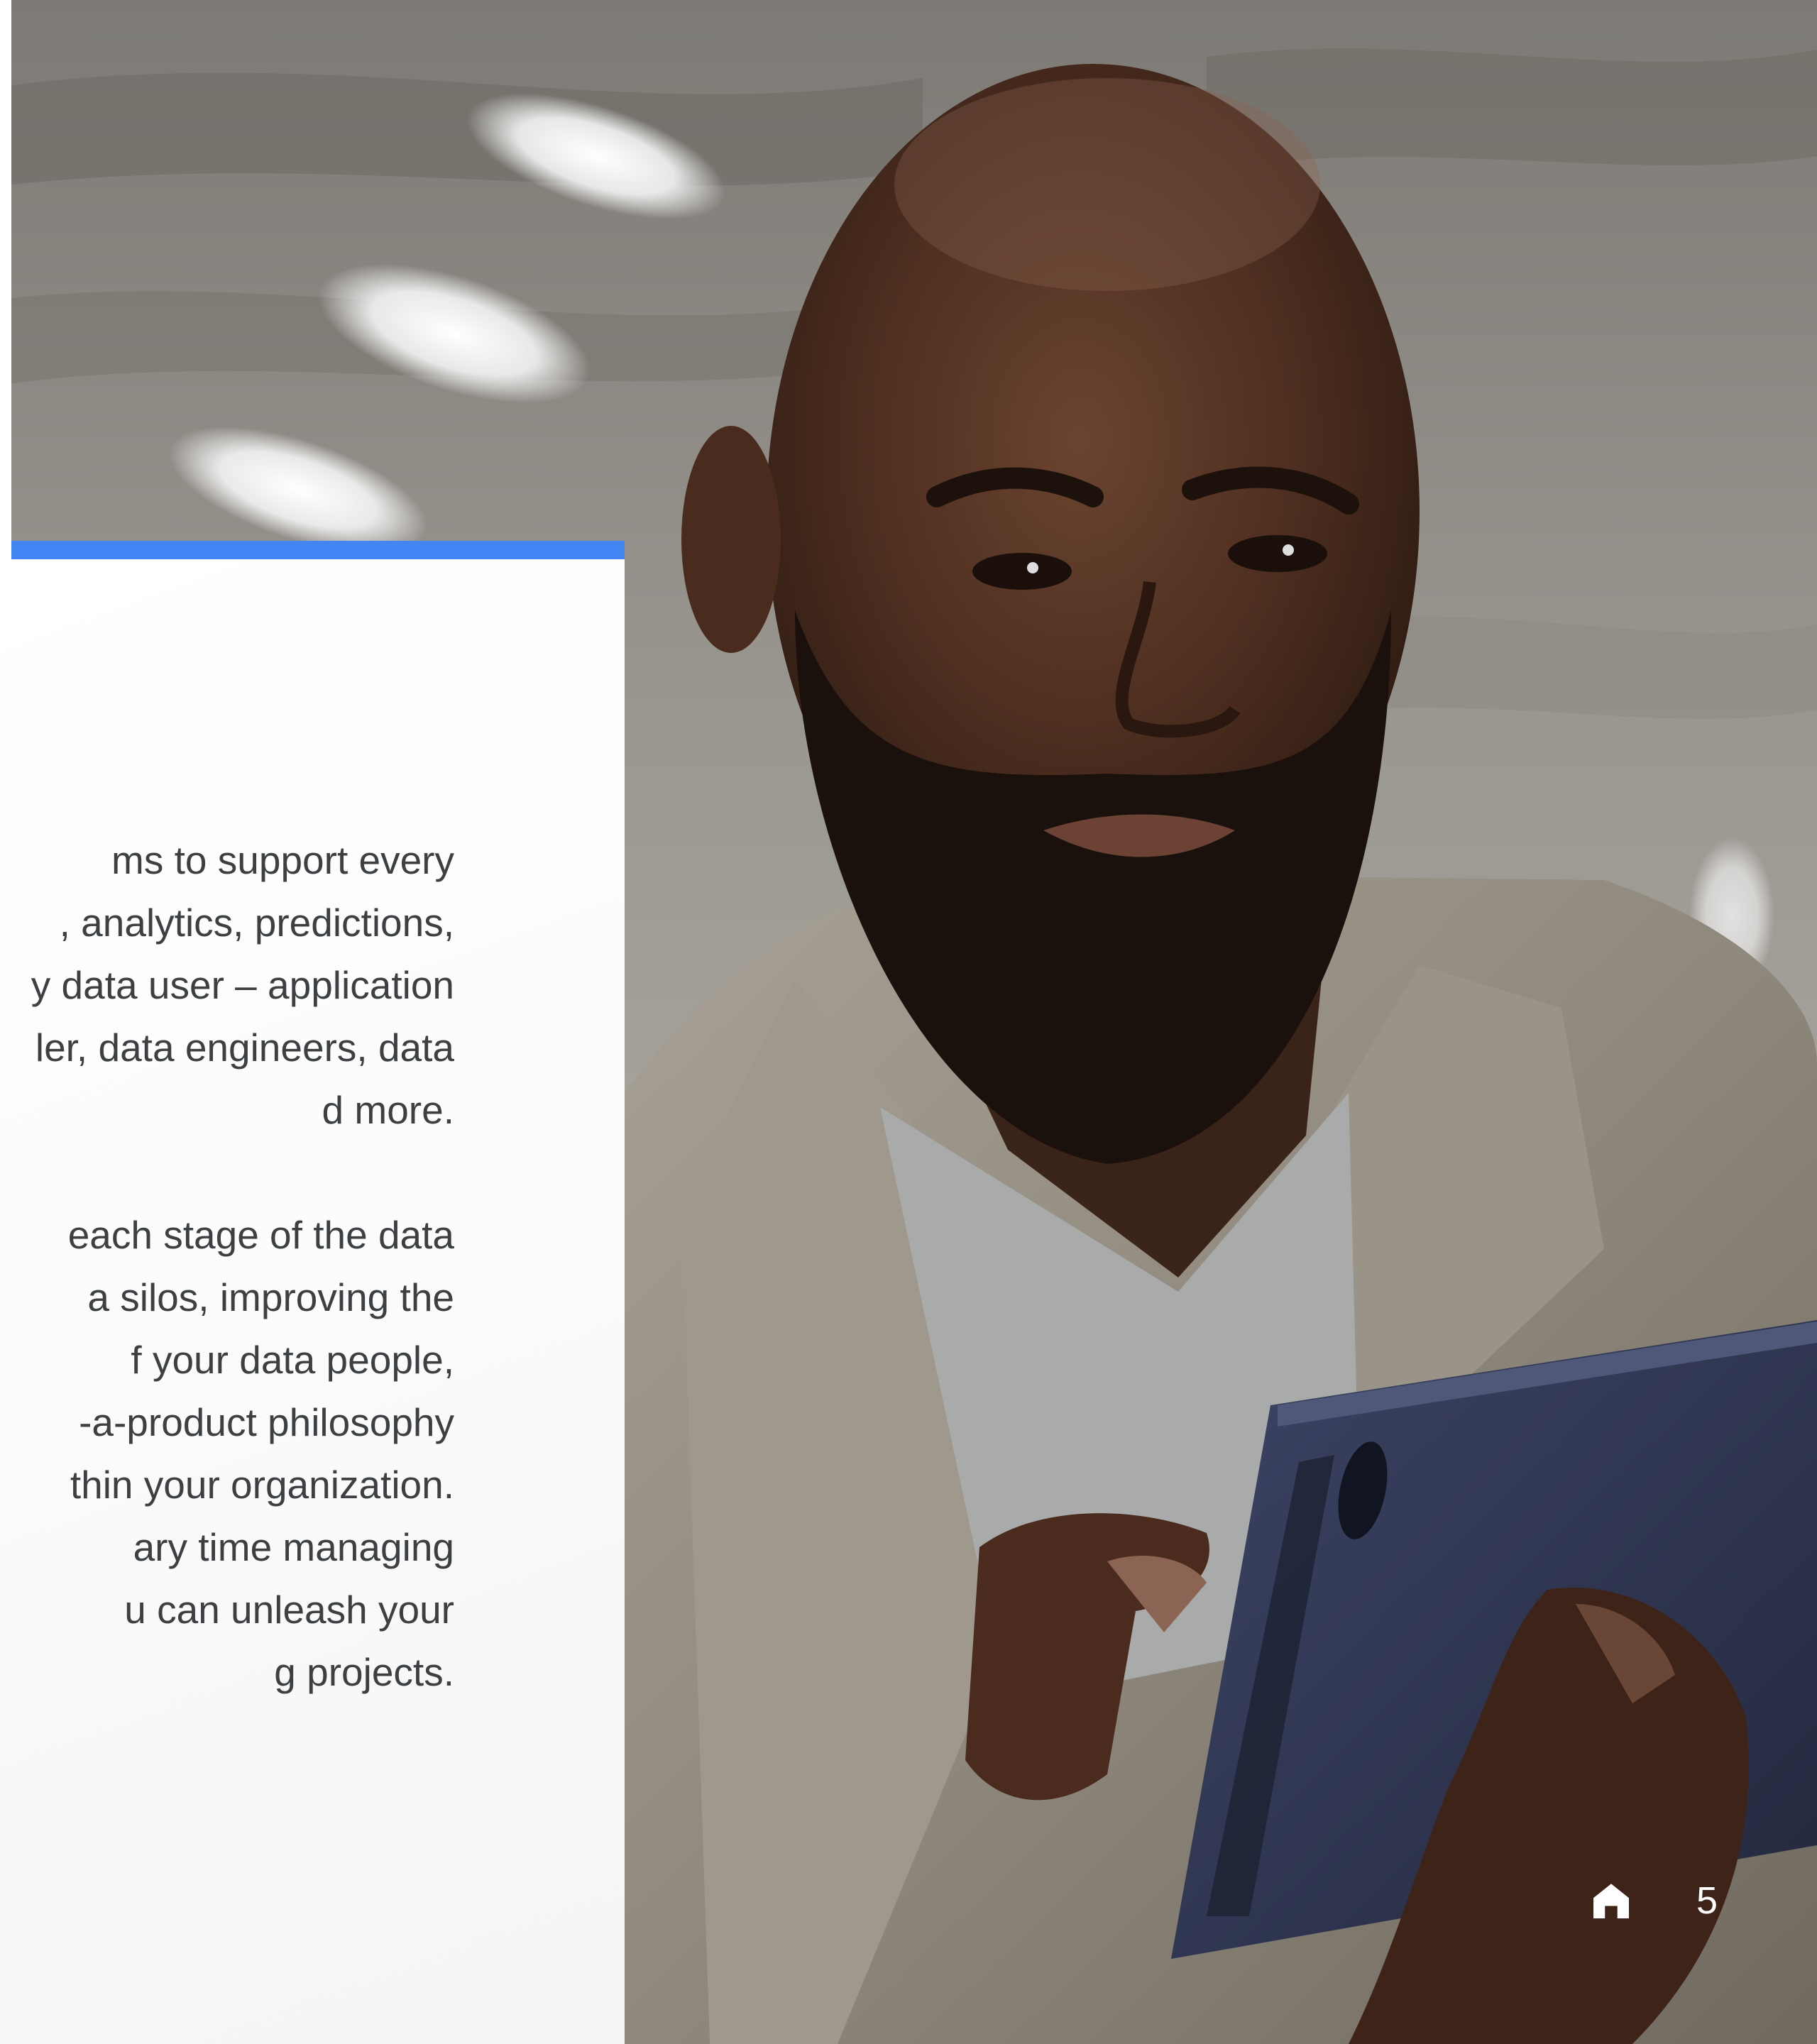  Describe the element at coordinates (292, 1360) in the screenshot. I see `paragraph-line: f your data people,` at that location.